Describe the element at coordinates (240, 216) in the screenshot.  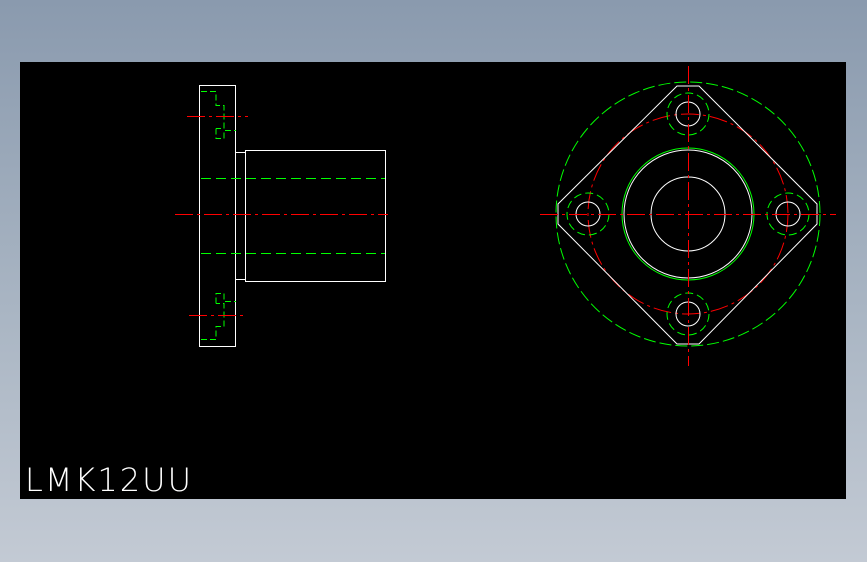
I see `flange-shoulder` at that location.